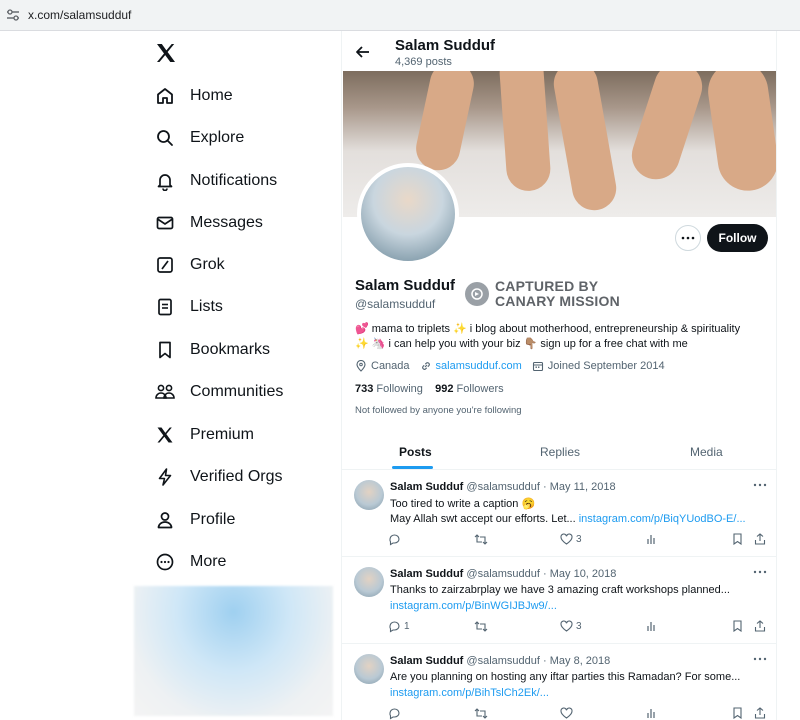 This screenshot has width=800, height=720. What do you see at coordinates (560, 452) in the screenshot?
I see `tab-replies: Replies` at bounding box center [560, 452].